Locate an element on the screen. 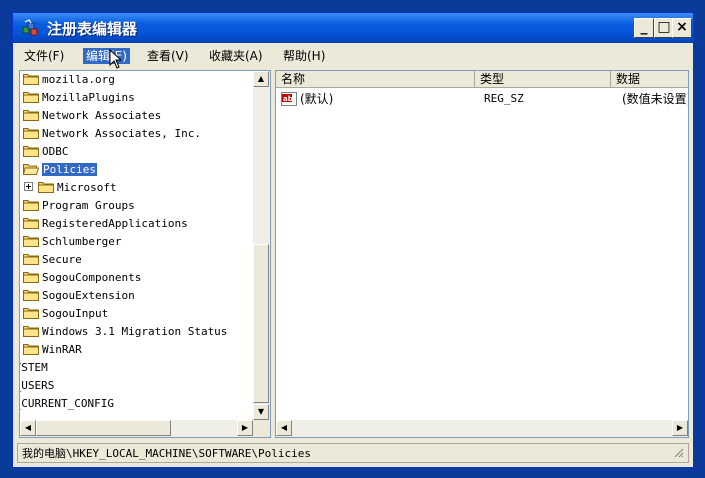 Image resolution: width=705 pixels, height=478 pixels. scroll-right-button: ▶ is located at coordinates (245, 428).